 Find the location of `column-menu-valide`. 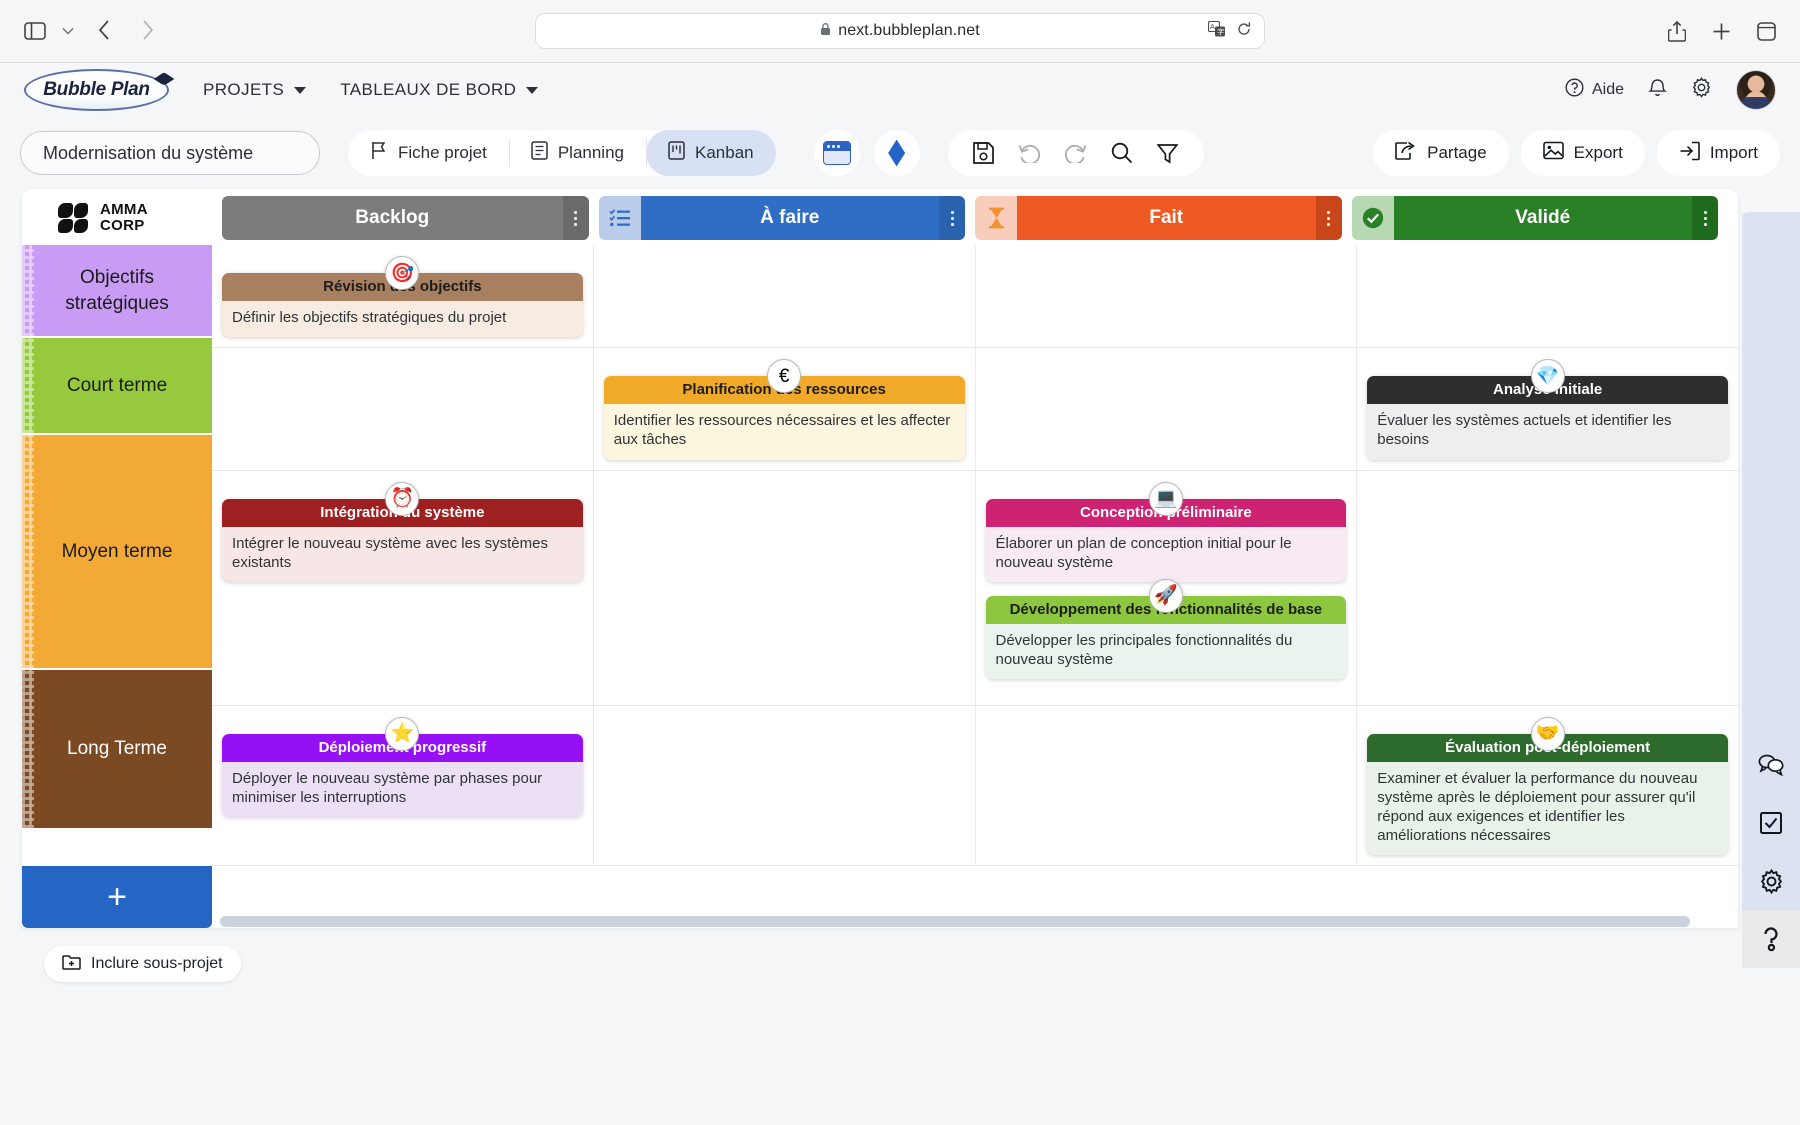

column-menu-valide is located at coordinates (1705, 218).